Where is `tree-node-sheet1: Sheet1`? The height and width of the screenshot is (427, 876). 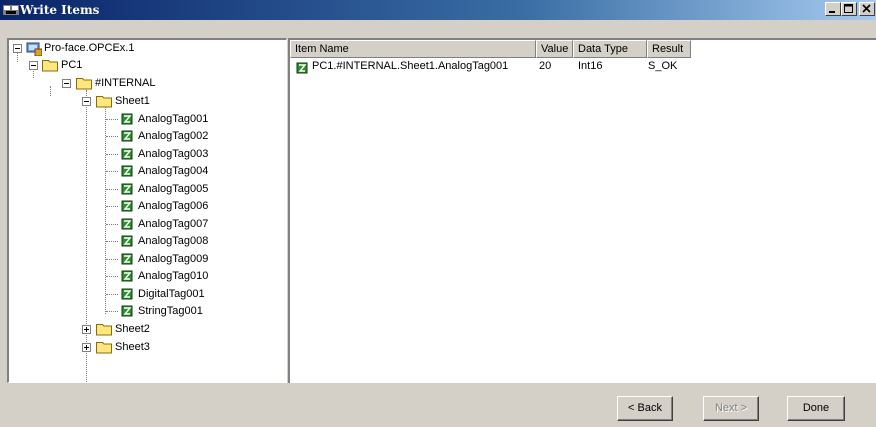
tree-node-sheet1: Sheet1 is located at coordinates (147, 101).